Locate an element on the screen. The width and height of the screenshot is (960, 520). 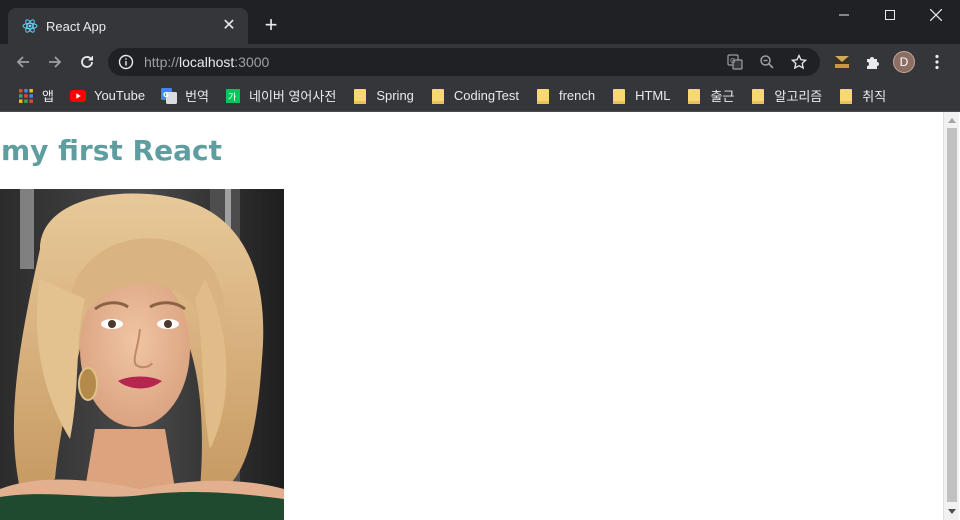
reload-icon is located at coordinates (87, 62).